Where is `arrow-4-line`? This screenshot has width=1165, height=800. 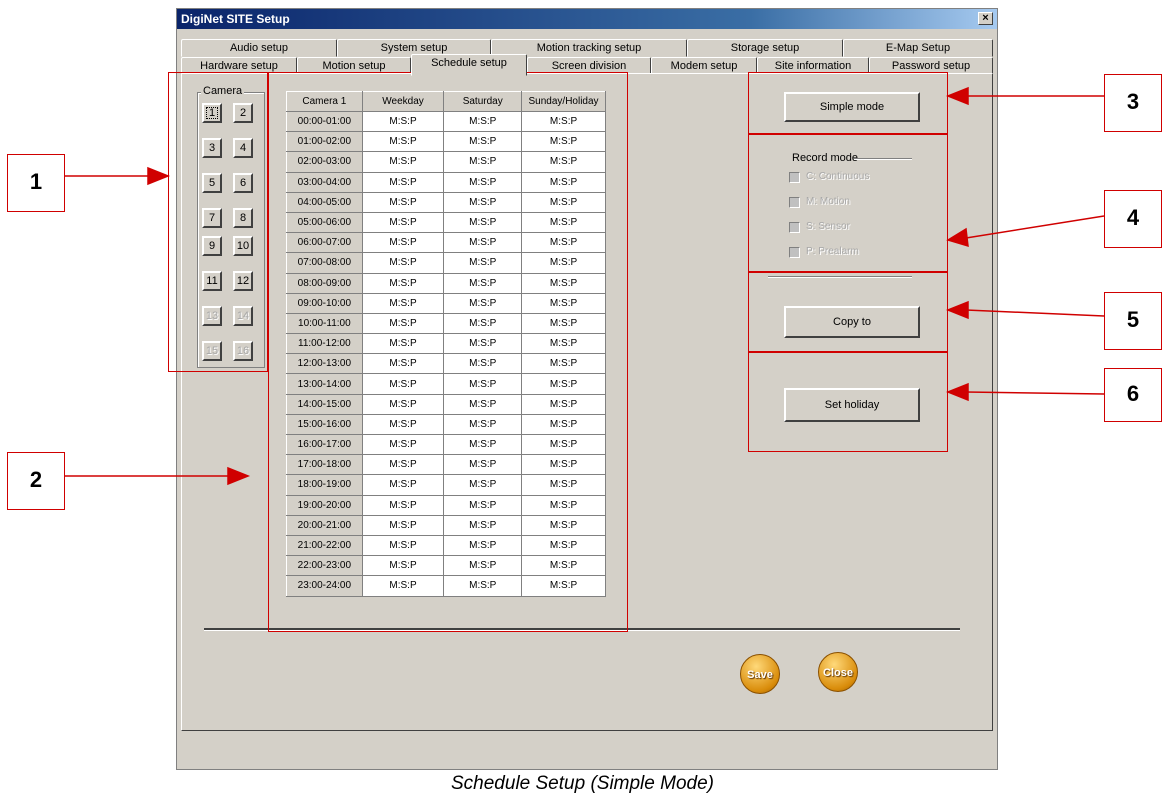
arrow-4-line is located at coordinates (1035, 227).